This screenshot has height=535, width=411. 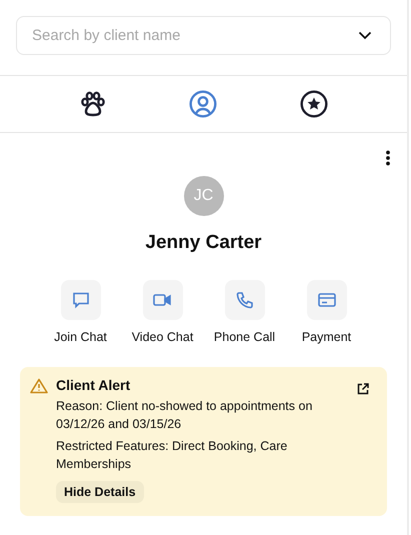 What do you see at coordinates (94, 385) in the screenshot?
I see `alert-title: Client Alert` at bounding box center [94, 385].